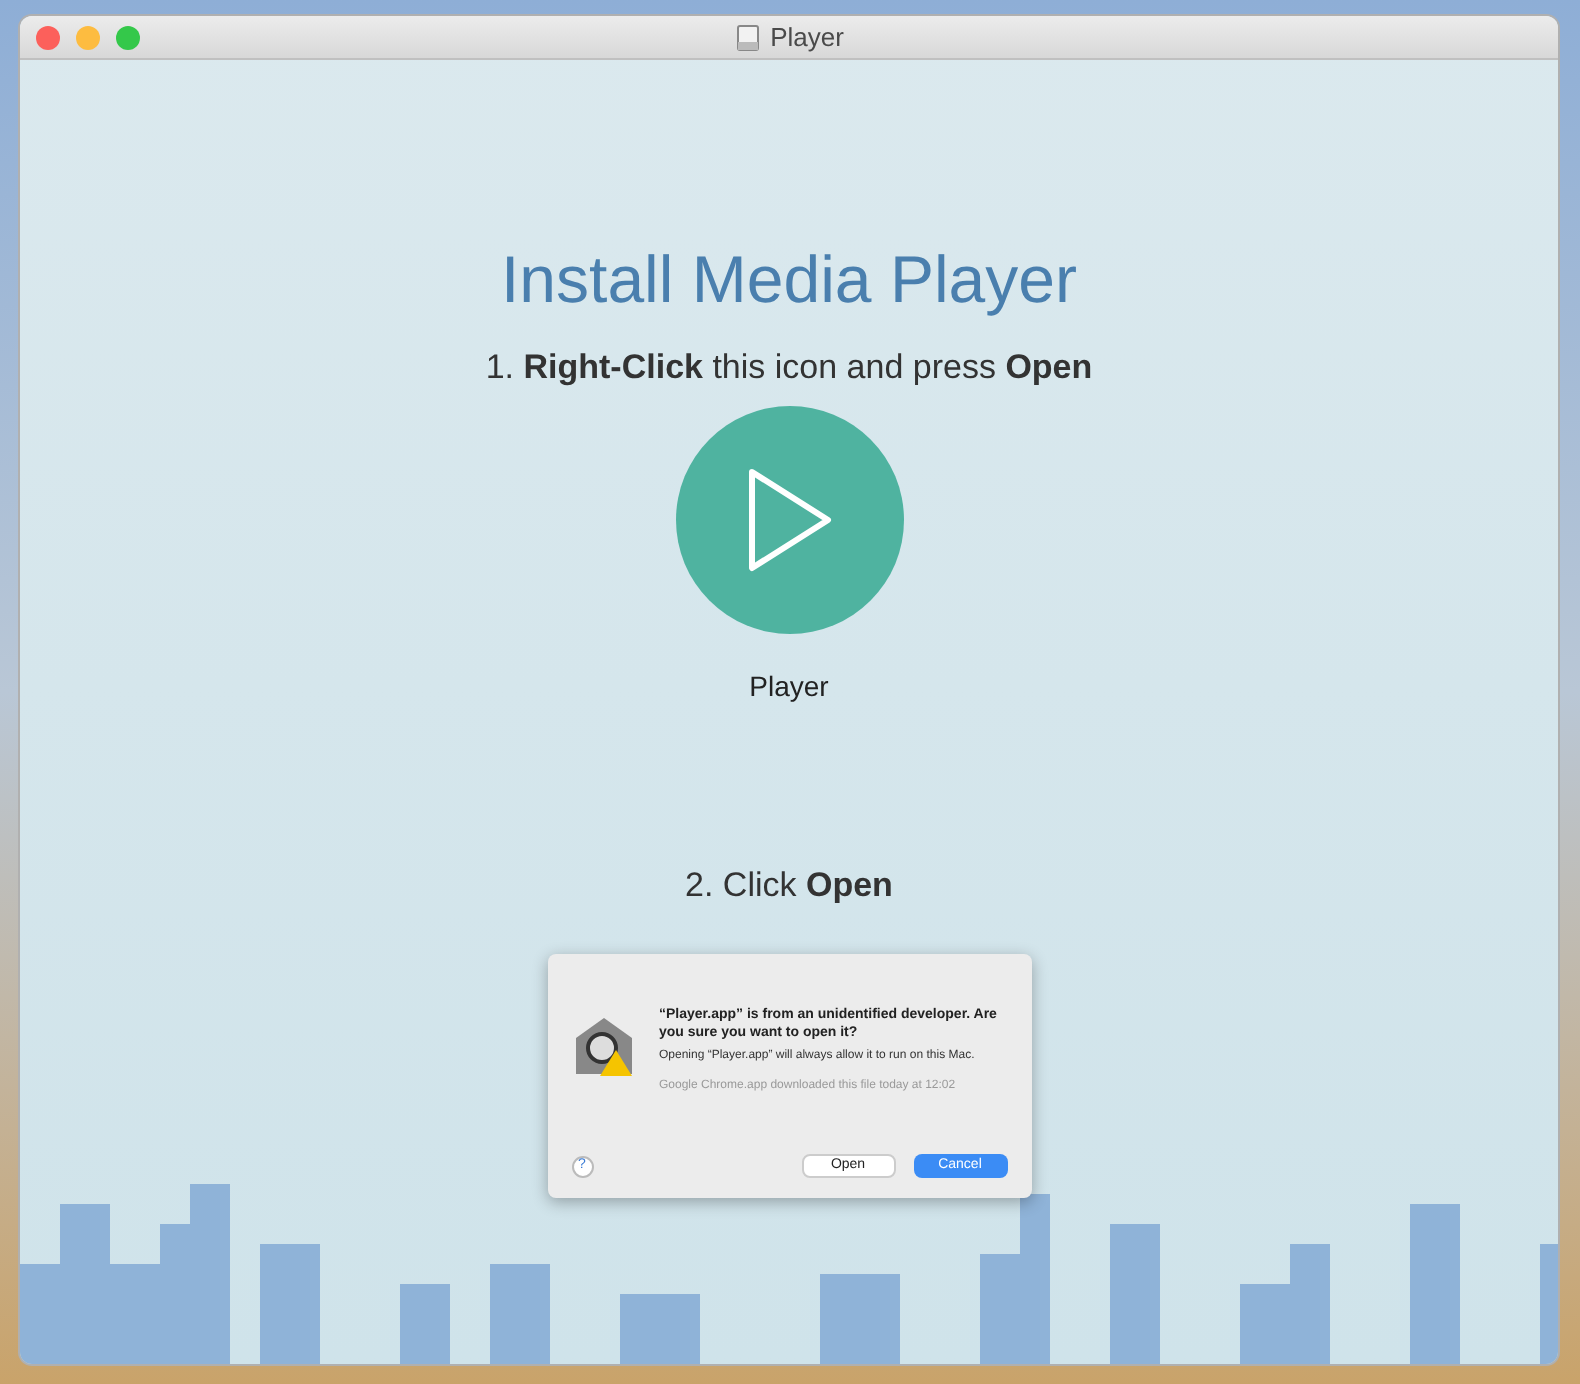 The image size is (1580, 1384). Describe the element at coordinates (789, 280) in the screenshot. I see `page-heading: Install Media Player` at that location.